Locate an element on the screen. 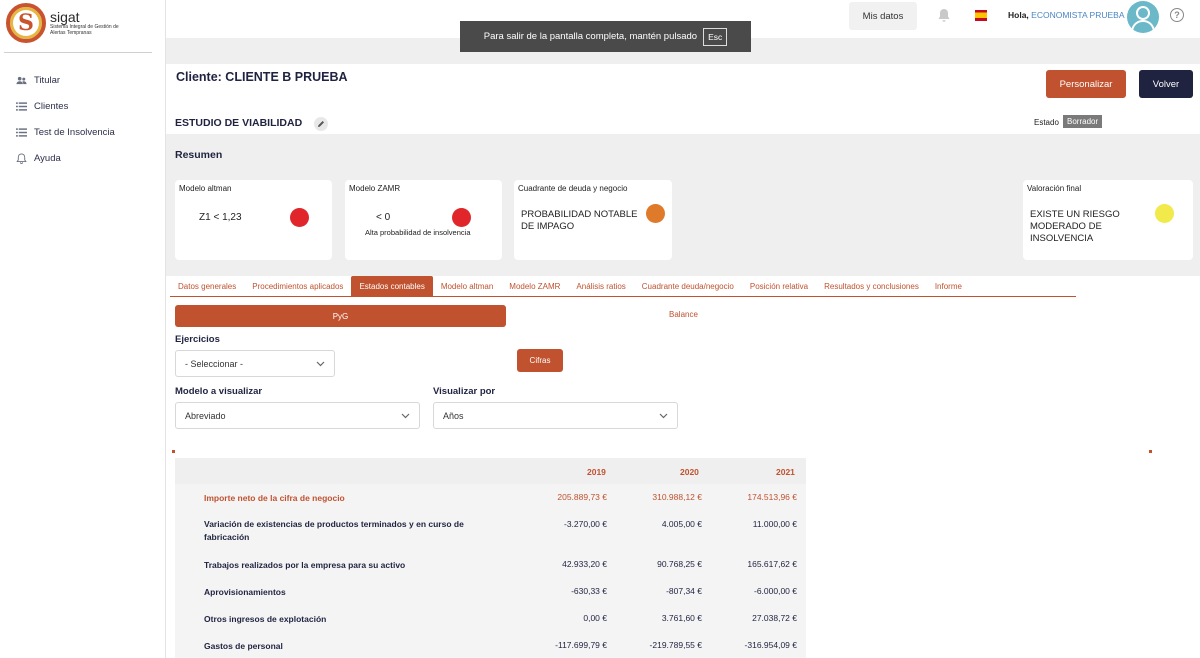  bell-icon is located at coordinates (21, 158).